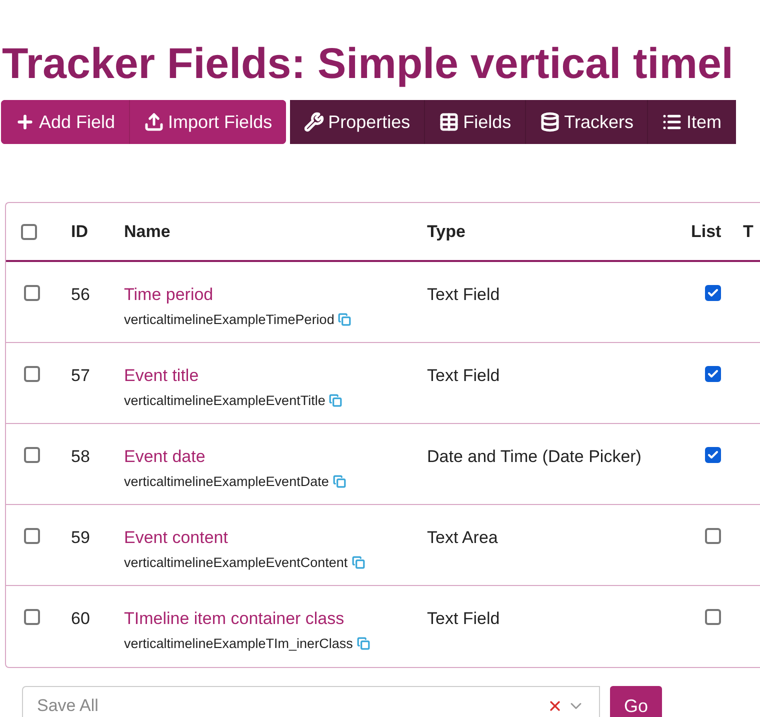 This screenshot has width=760, height=717. What do you see at coordinates (80, 231) in the screenshot?
I see `column-header: ID` at bounding box center [80, 231].